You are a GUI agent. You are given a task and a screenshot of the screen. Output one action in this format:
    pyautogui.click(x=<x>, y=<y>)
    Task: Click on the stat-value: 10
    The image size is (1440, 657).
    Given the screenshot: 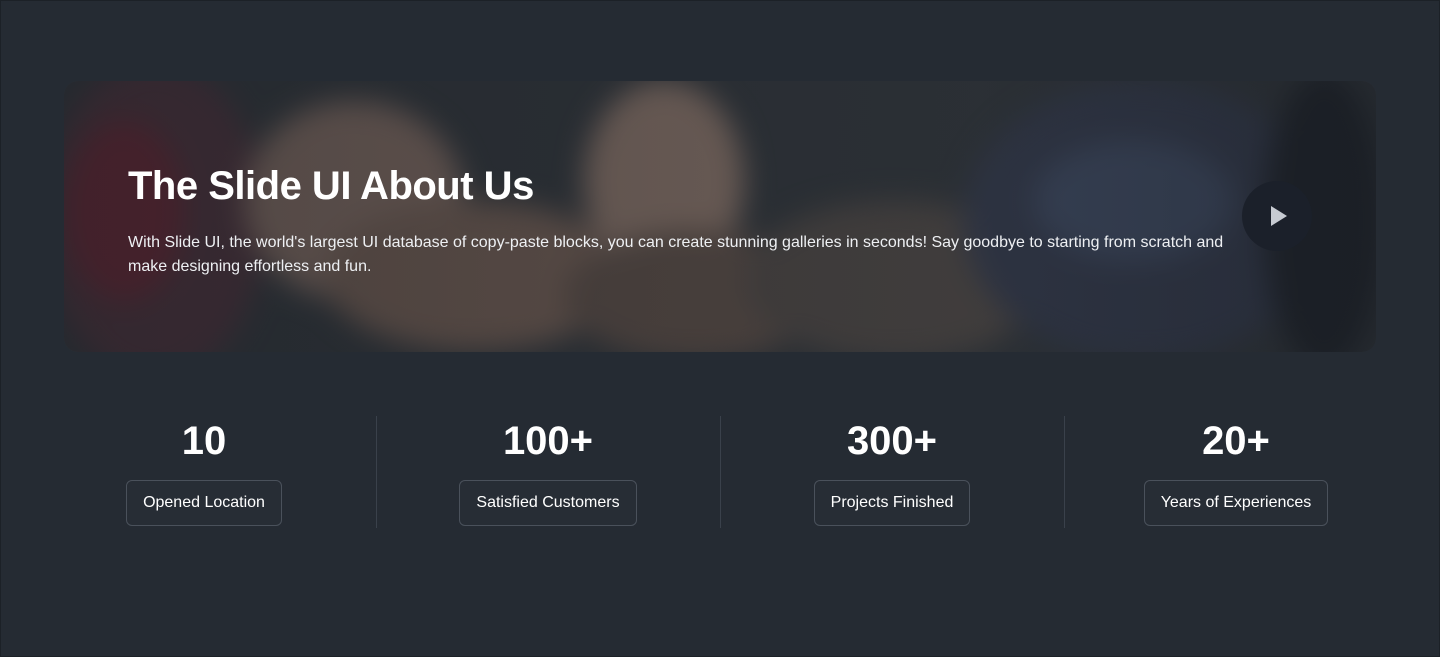 What is the action you would take?
    pyautogui.click(x=204, y=441)
    